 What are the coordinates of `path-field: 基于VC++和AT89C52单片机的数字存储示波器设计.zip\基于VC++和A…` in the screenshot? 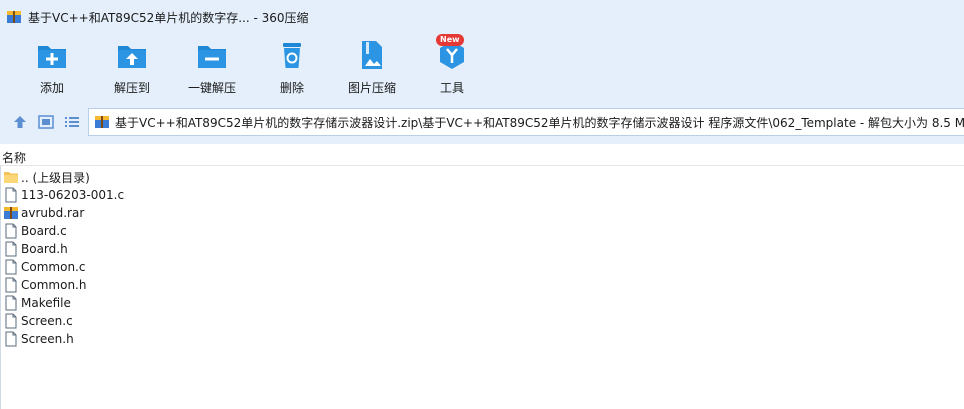 It's located at (526, 122).